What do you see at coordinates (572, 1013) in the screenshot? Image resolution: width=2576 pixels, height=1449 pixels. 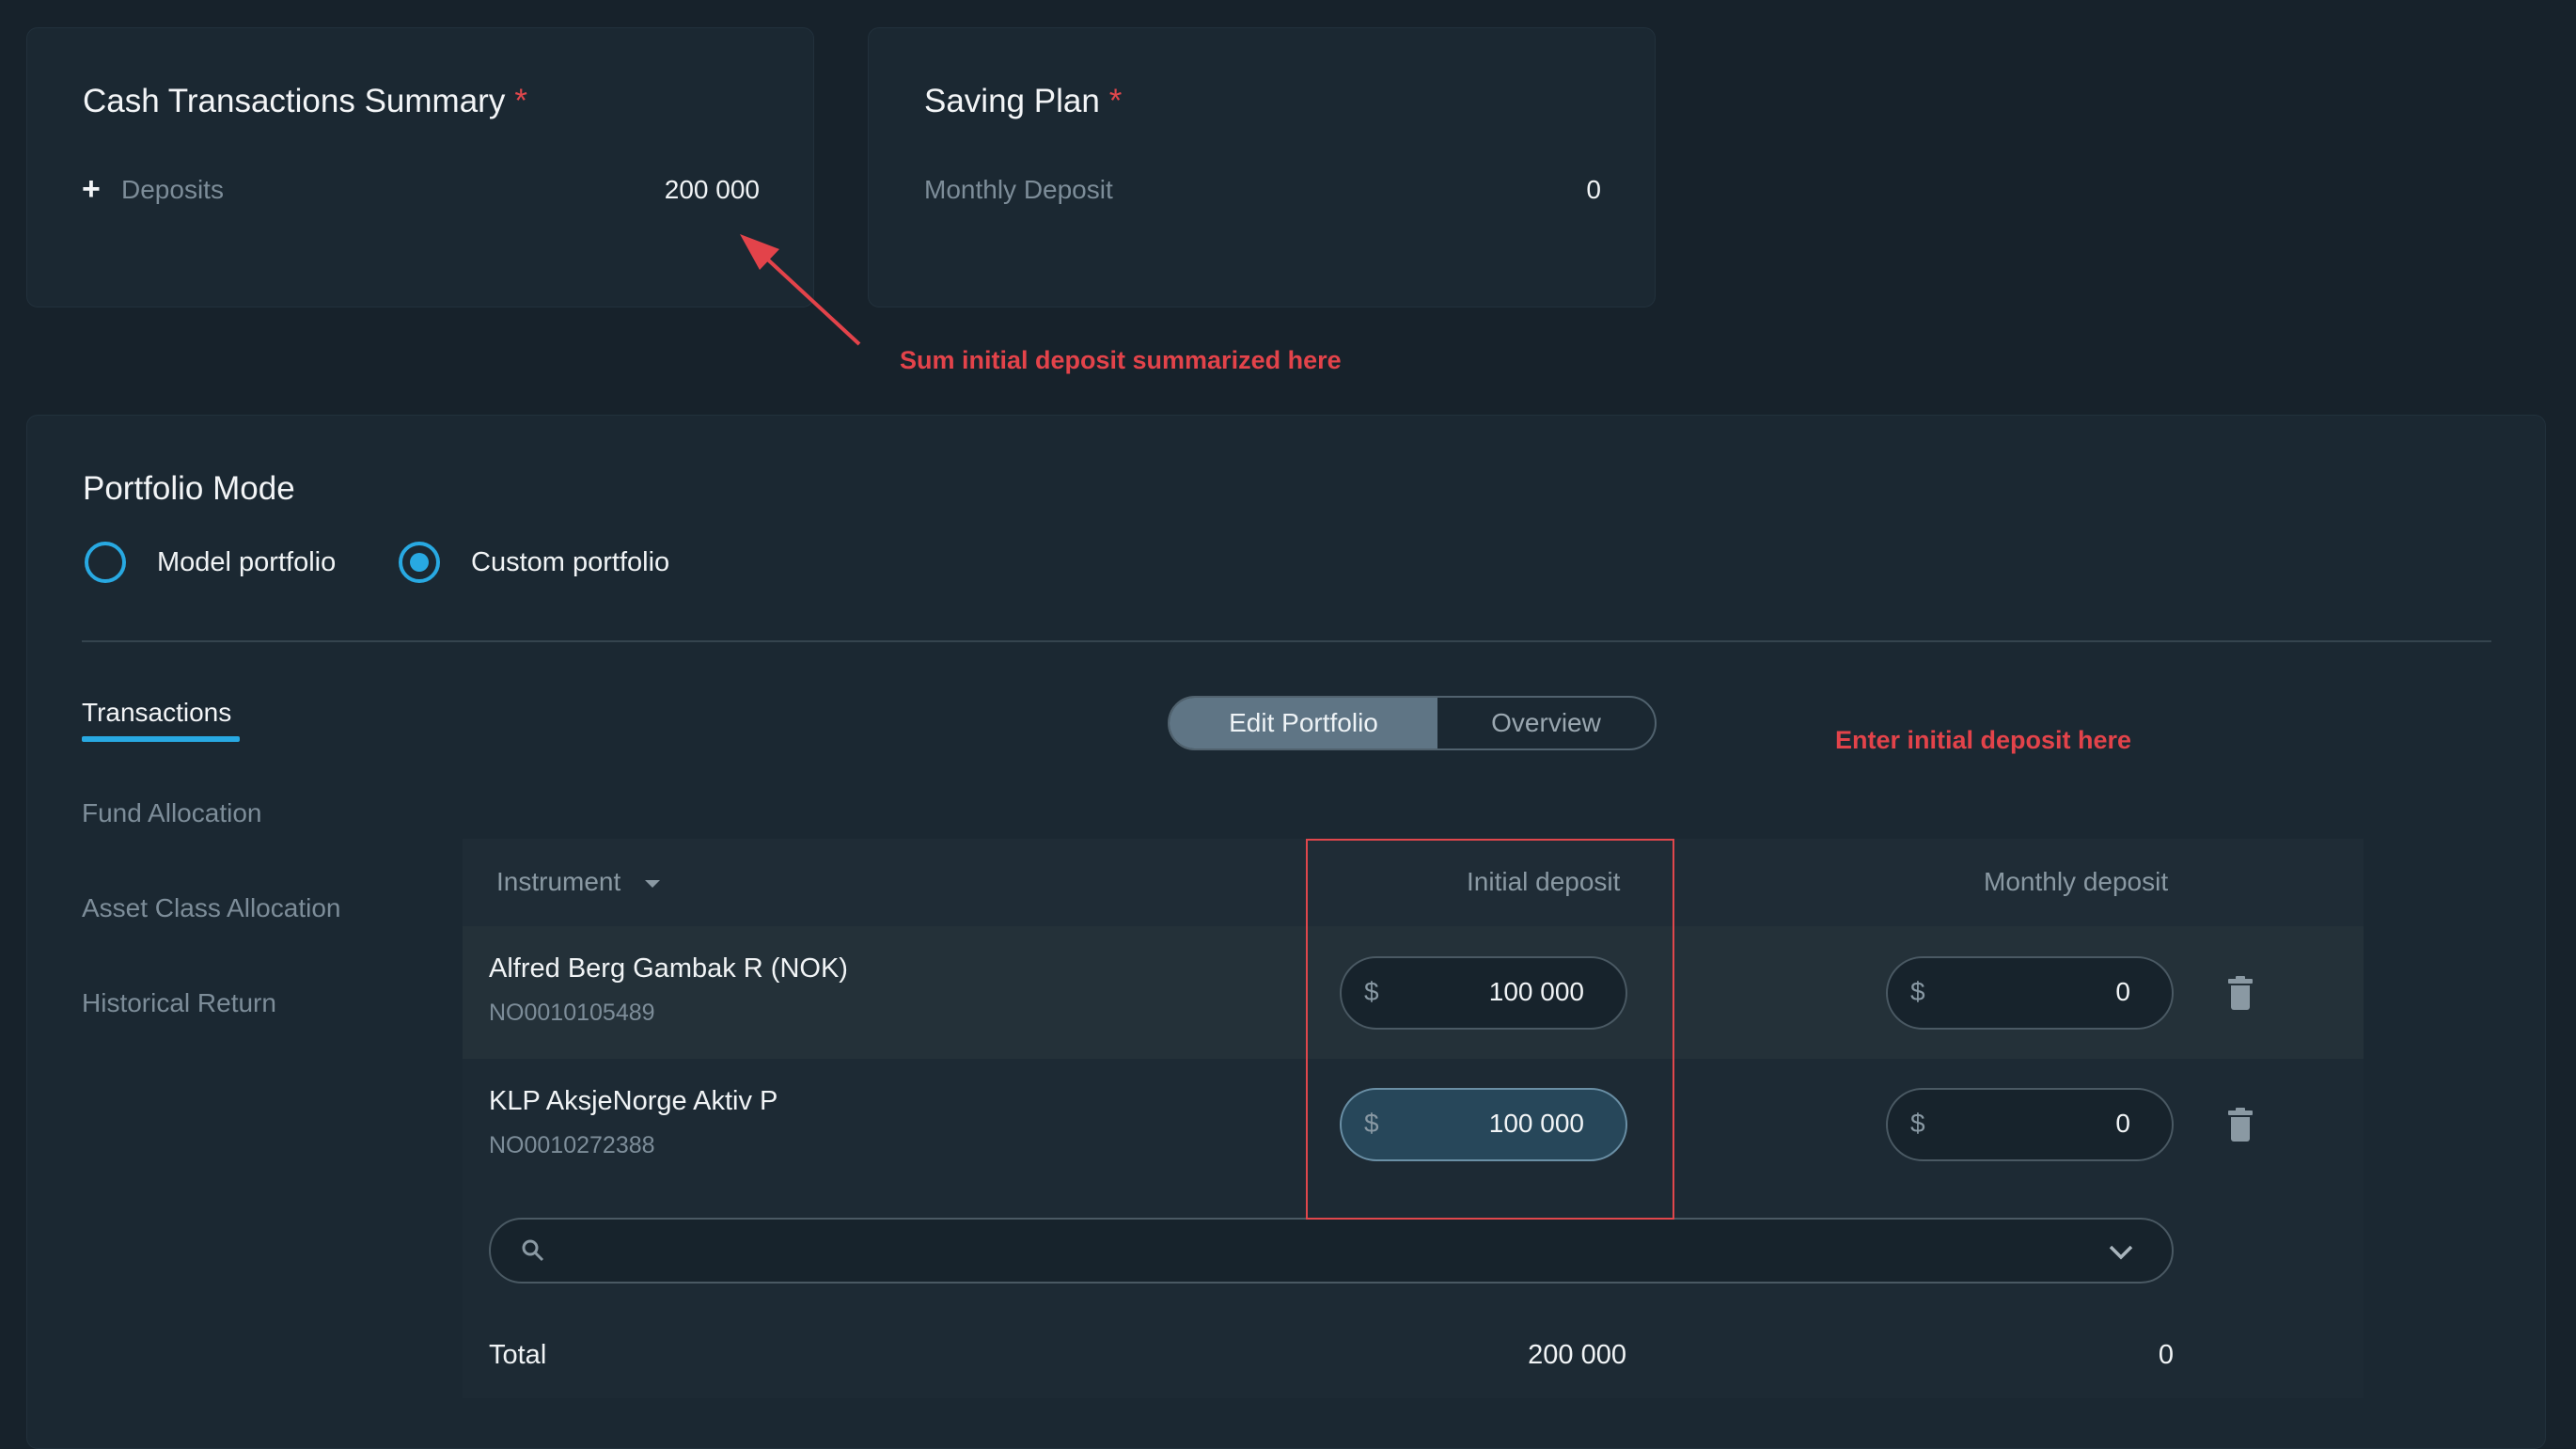 I see `instrument-isin: NO0010105489` at bounding box center [572, 1013].